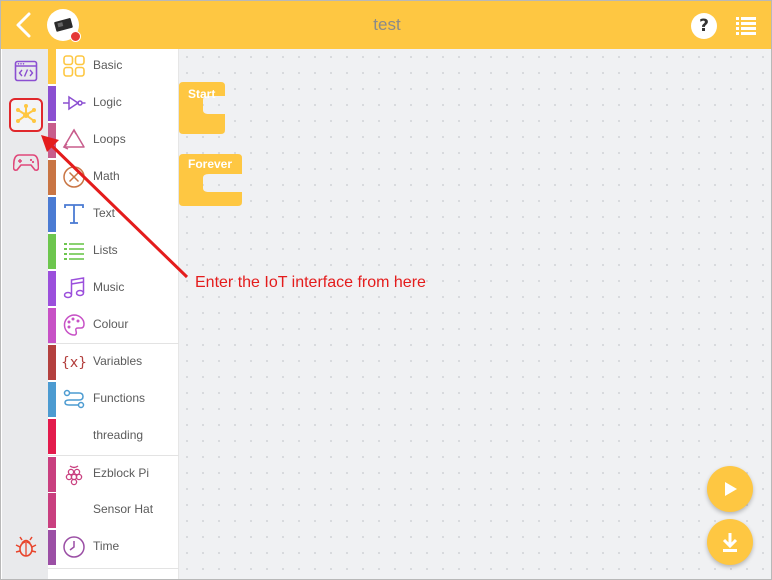  Describe the element at coordinates (74, 399) in the screenshot. I see `function-icon` at that location.